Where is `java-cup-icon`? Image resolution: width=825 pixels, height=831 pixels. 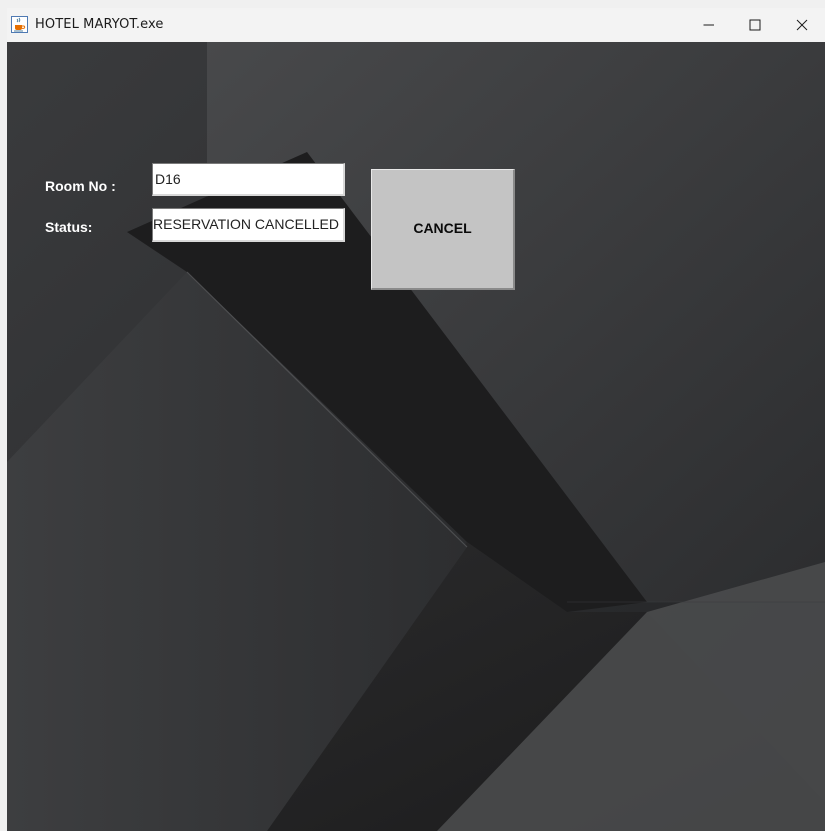
java-cup-icon is located at coordinates (19, 24).